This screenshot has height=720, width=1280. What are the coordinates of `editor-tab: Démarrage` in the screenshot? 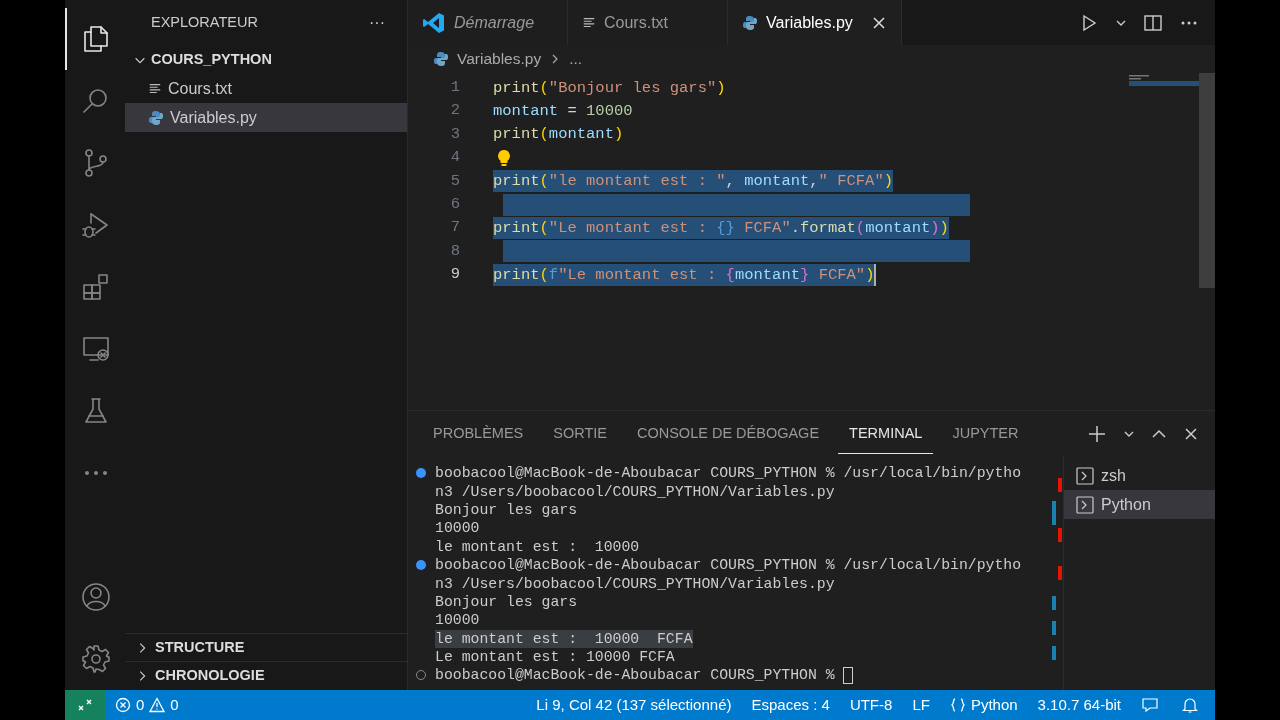 It's located at (488, 22).